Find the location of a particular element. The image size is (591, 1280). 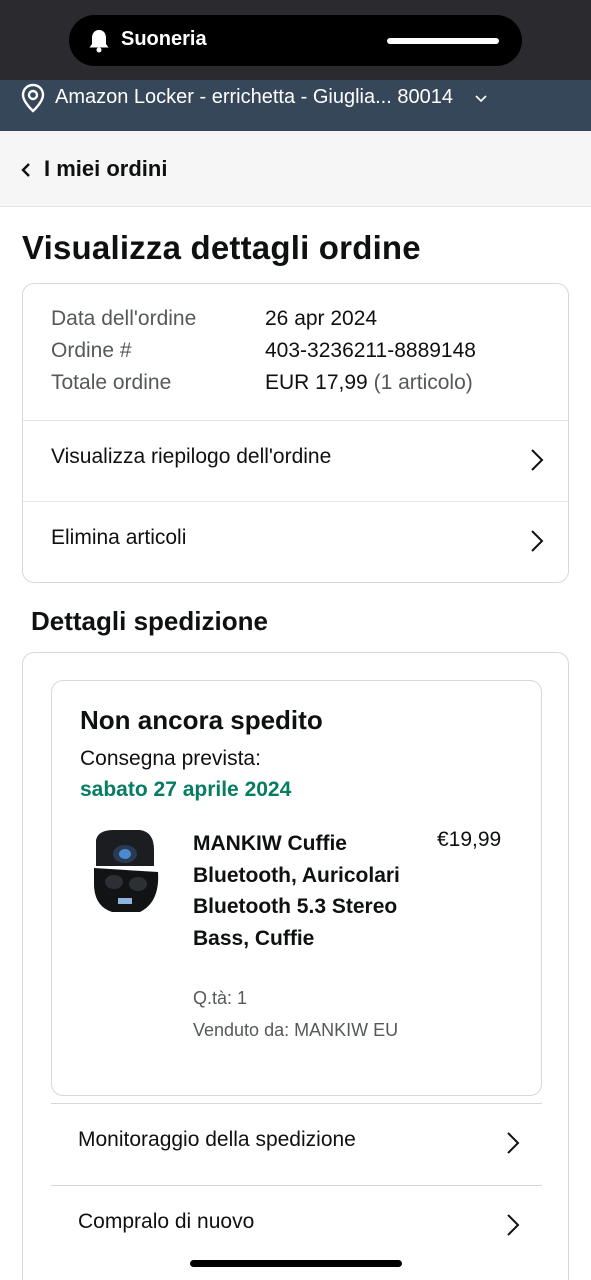

status-bar: Suoneria is located at coordinates (295, 40).